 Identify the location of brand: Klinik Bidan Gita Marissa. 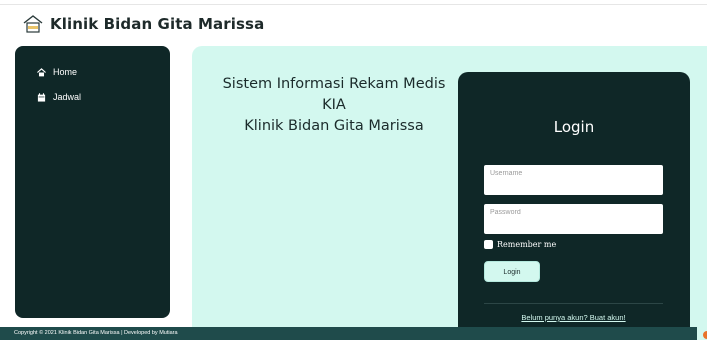
(143, 24).